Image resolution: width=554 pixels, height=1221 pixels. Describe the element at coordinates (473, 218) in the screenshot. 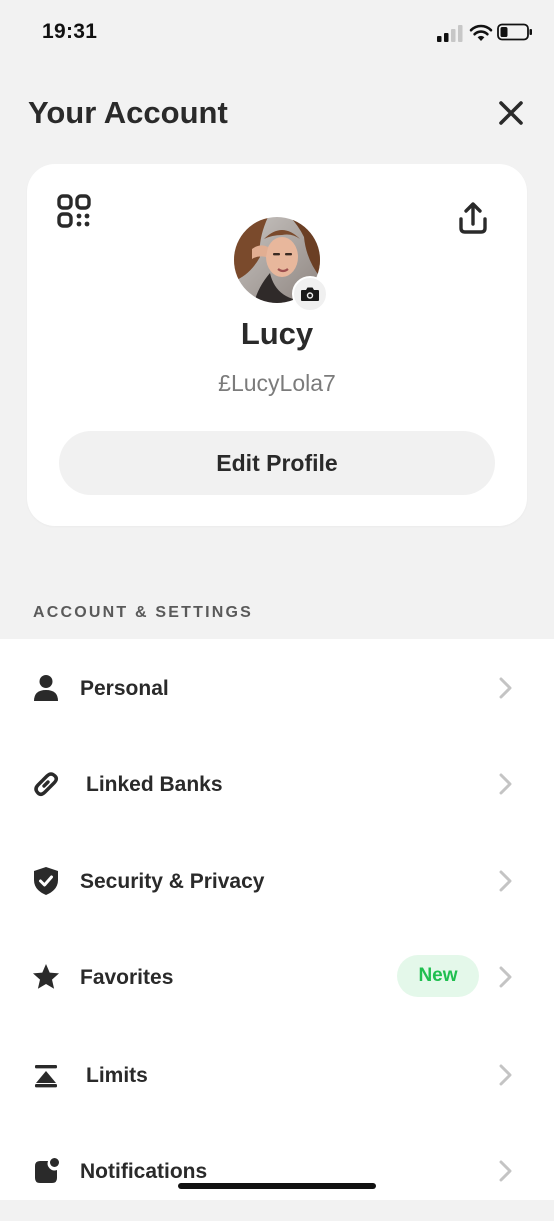

I see `share-icon` at that location.